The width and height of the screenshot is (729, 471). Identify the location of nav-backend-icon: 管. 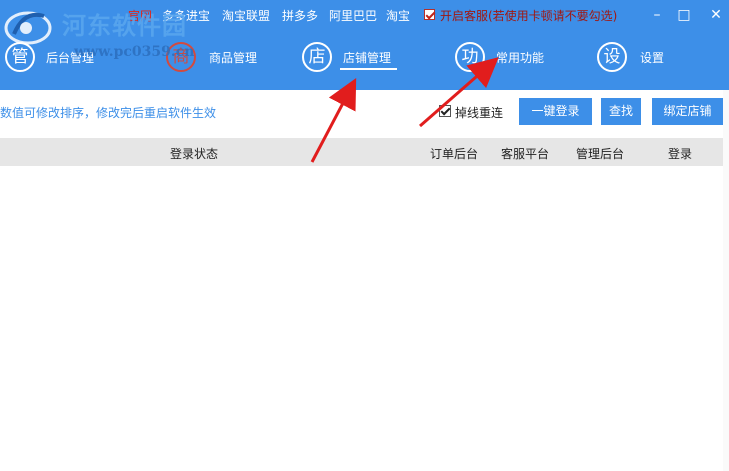
(20, 57).